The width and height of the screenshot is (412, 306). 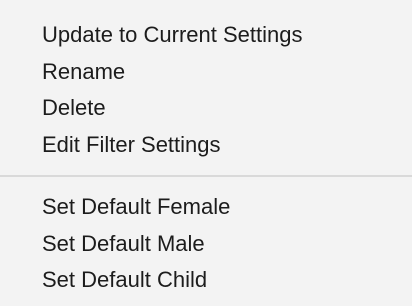 I want to click on menu-item-set-default-child: Set Default Child, so click(x=227, y=280).